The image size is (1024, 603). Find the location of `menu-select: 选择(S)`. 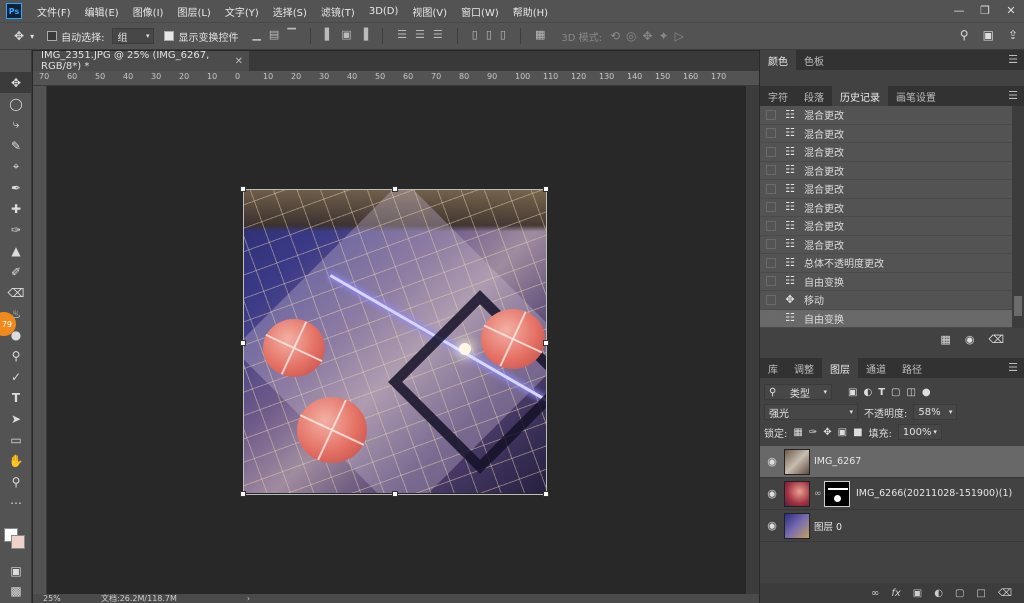

menu-select: 选择(S) is located at coordinates (290, 11).